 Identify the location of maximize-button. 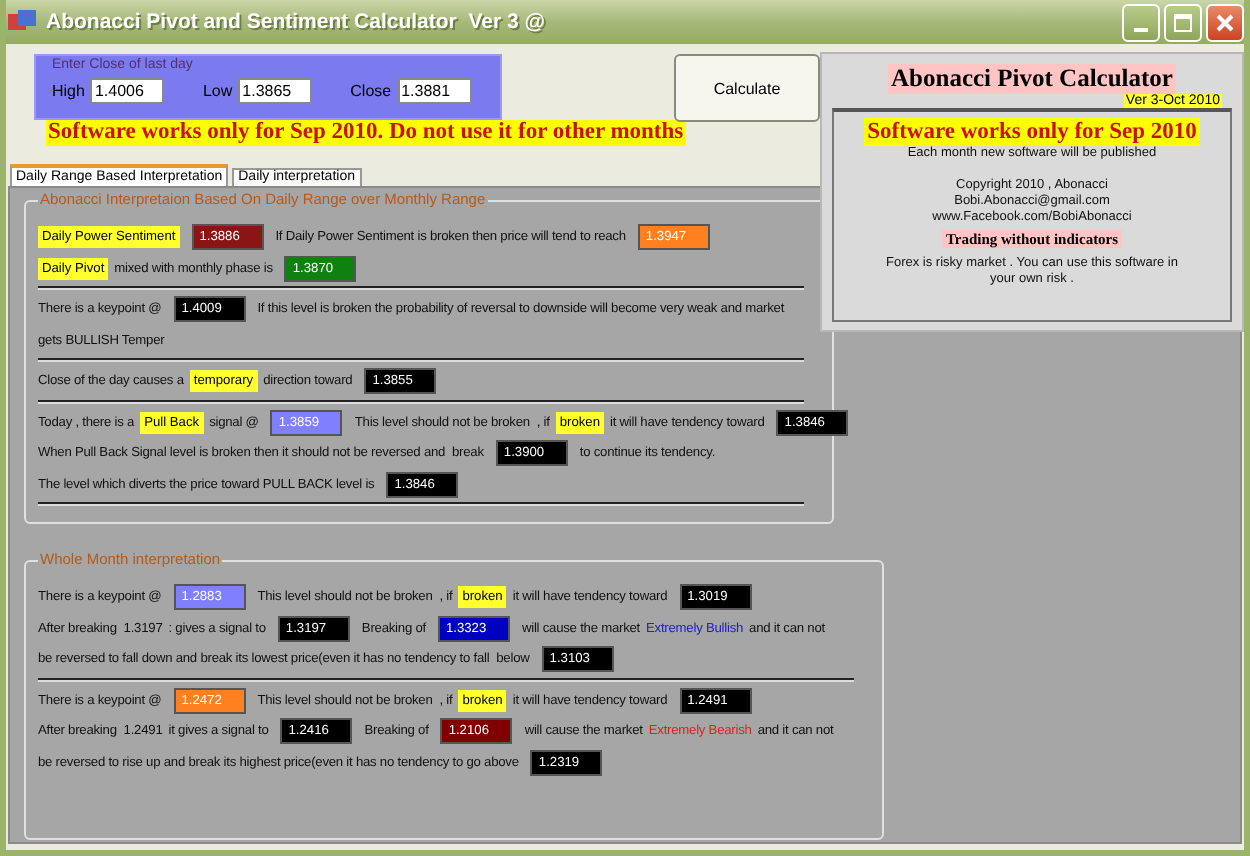
(1183, 22).